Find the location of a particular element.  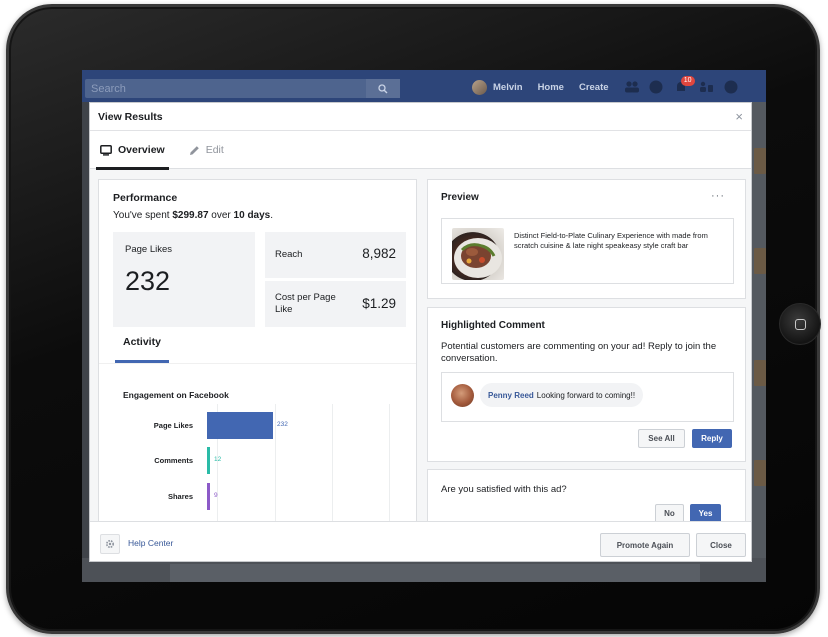

help-center-link: Help Center is located at coordinates (150, 543).